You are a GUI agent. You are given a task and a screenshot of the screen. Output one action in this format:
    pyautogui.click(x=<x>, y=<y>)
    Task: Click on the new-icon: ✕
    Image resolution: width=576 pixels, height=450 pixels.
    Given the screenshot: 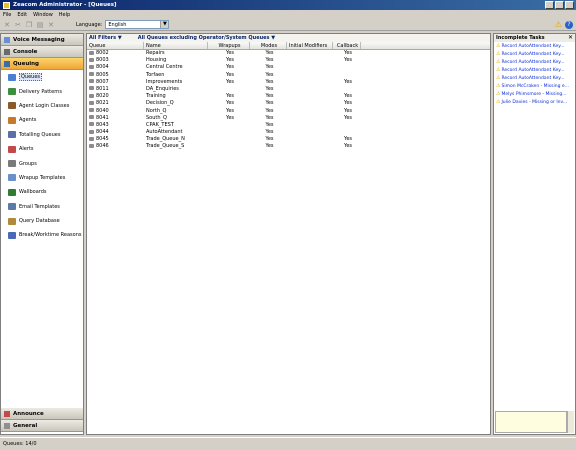 What is the action you would take?
    pyautogui.click(x=7, y=25)
    